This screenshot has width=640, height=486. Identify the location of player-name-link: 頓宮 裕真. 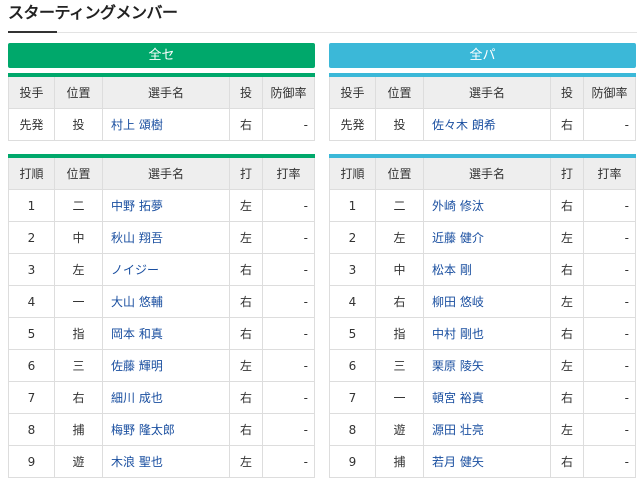
(487, 397).